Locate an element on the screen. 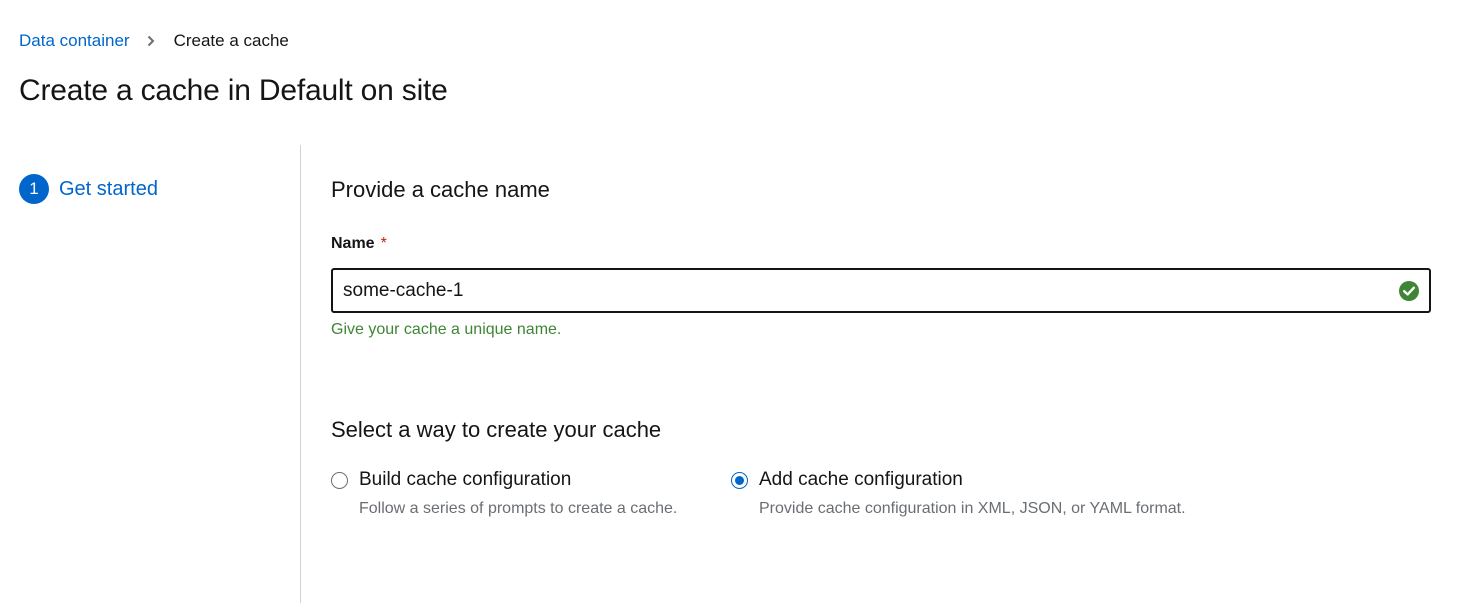 The image size is (1458, 603). breadcrumb: Data container Create a cache is located at coordinates (154, 41).